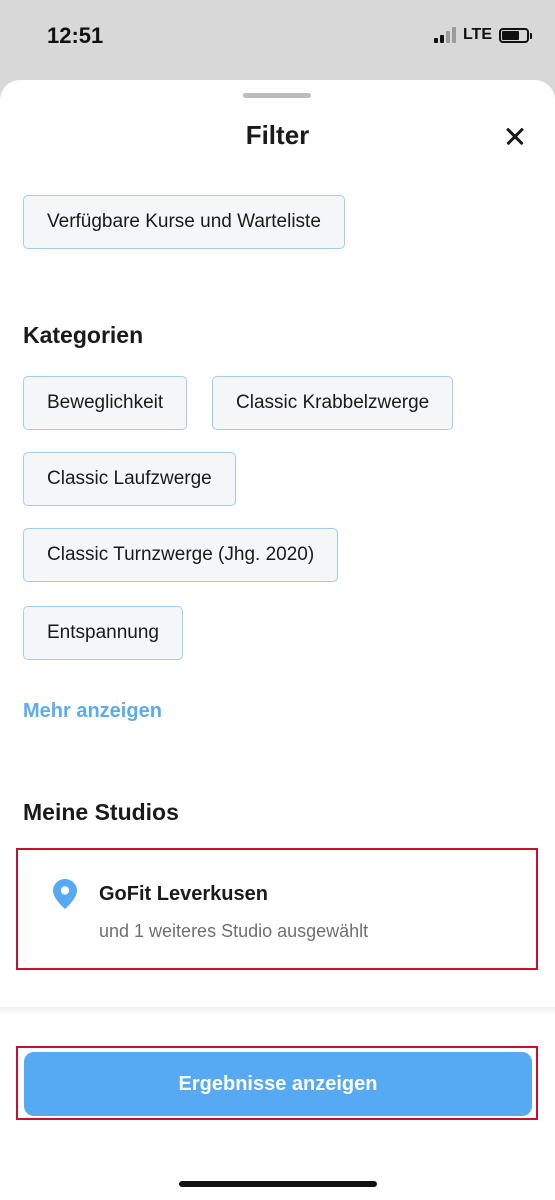 This screenshot has width=555, height=1200. I want to click on signal-icon, so click(444, 35).